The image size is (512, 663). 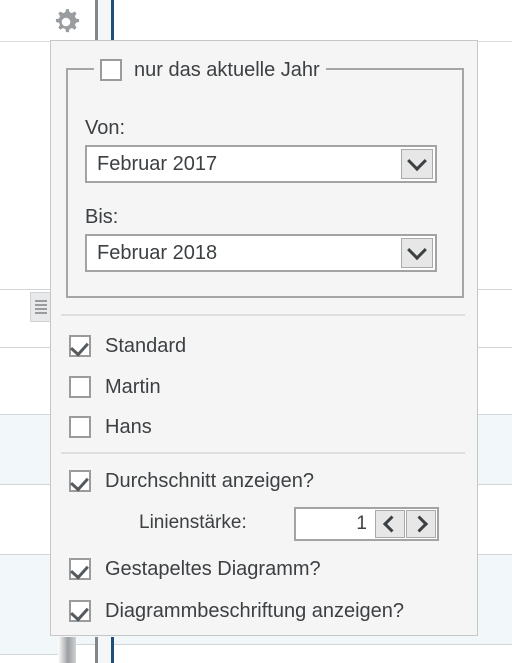 I want to click on gear-icon, so click(x=67, y=21).